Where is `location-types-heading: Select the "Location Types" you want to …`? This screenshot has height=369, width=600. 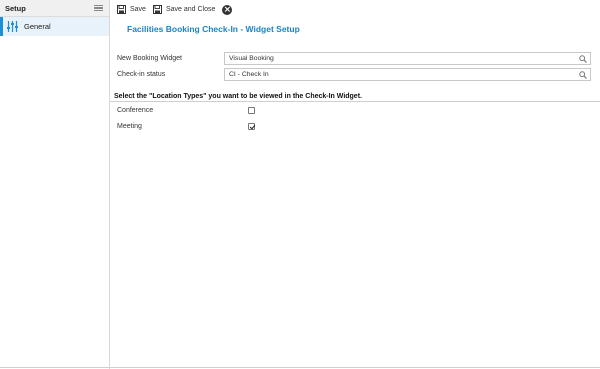 location-types-heading: Select the "Location Types" you want to … is located at coordinates (238, 96).